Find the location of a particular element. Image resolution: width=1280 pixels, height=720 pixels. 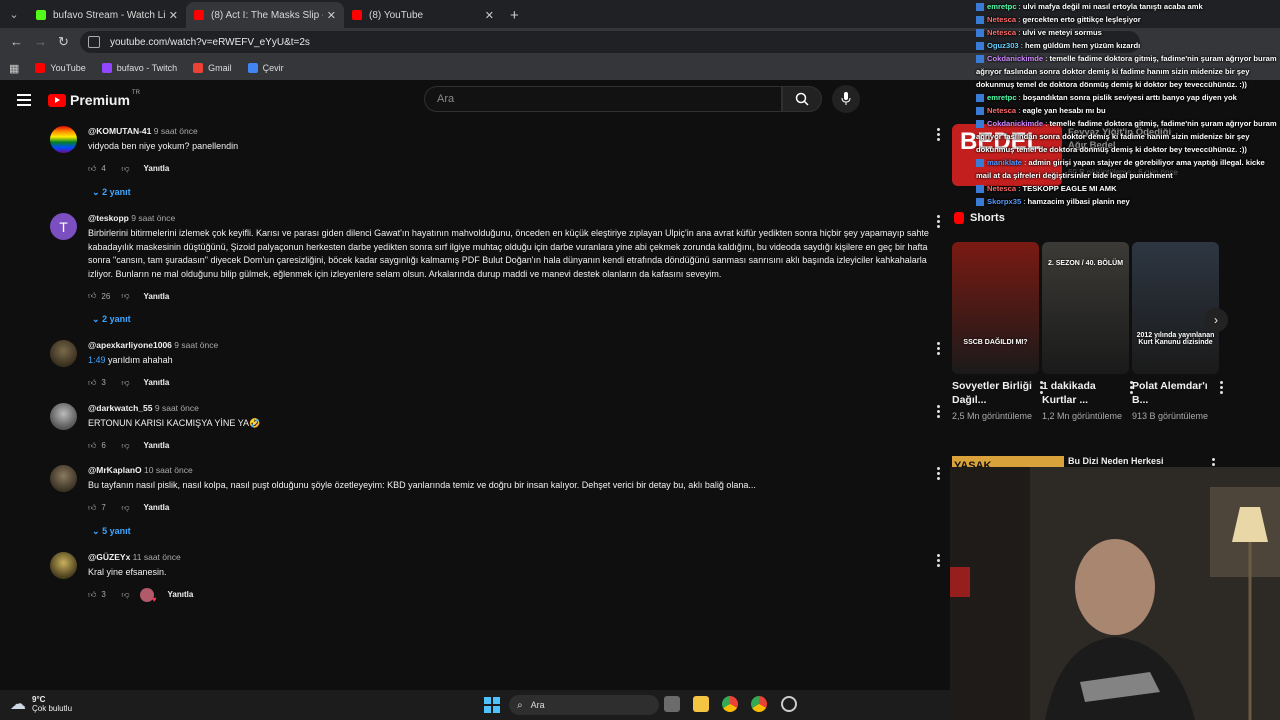

bookmark-item: YouTube is located at coordinates (60, 68).